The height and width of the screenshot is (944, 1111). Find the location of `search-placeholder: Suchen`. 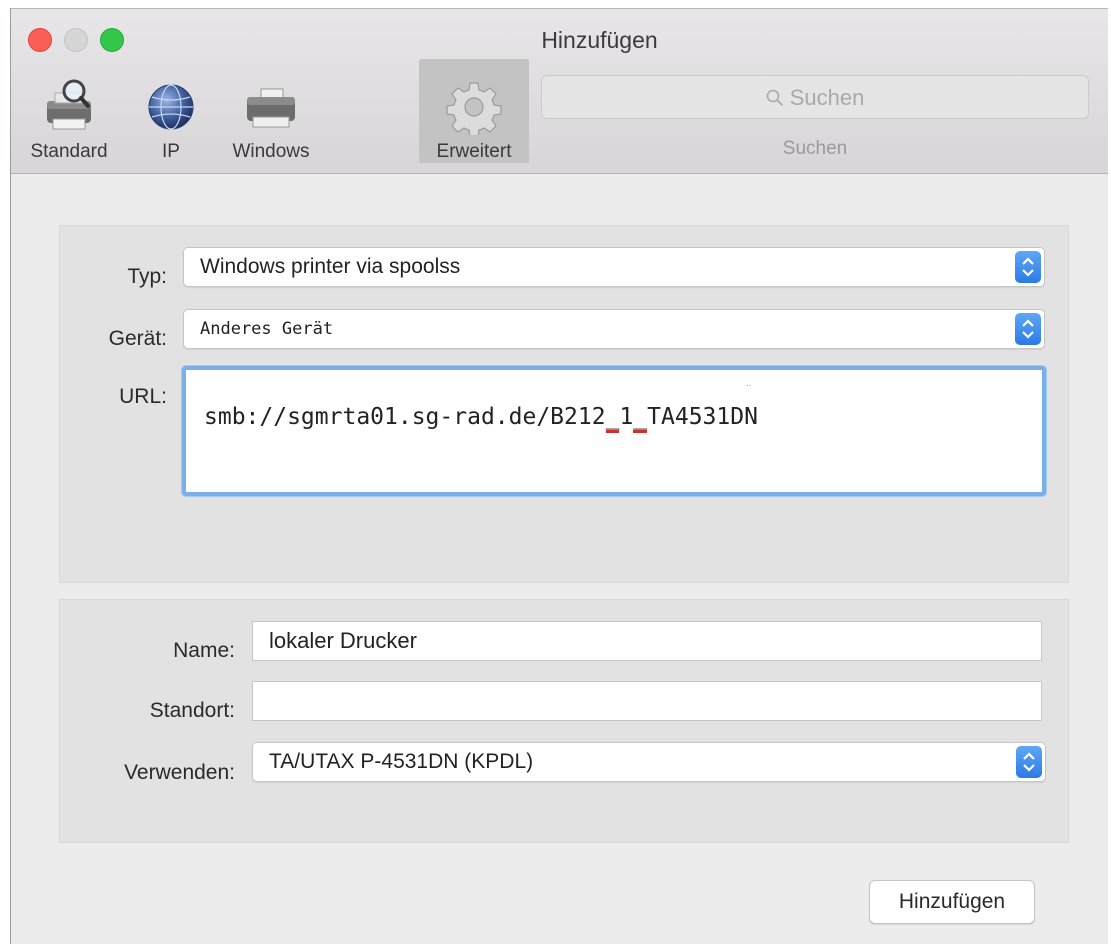

search-placeholder: Suchen is located at coordinates (815, 98).